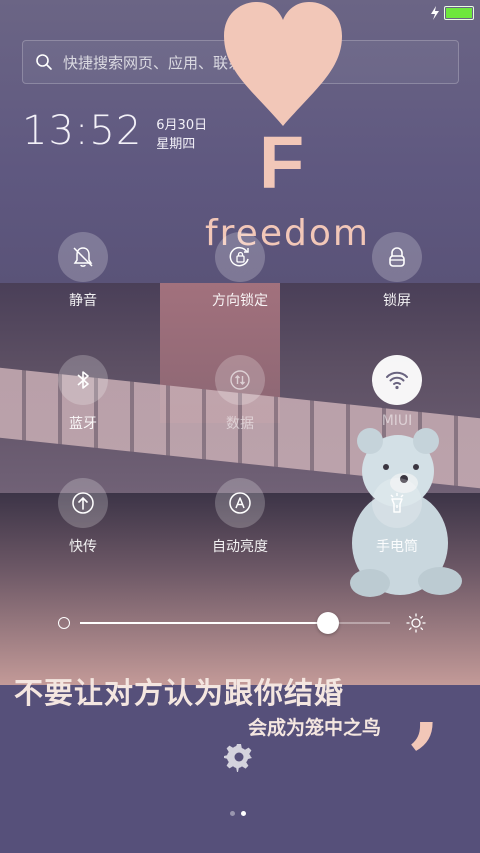 The image size is (480, 853). What do you see at coordinates (238, 813) in the screenshot?
I see `page-indicator` at bounding box center [238, 813].